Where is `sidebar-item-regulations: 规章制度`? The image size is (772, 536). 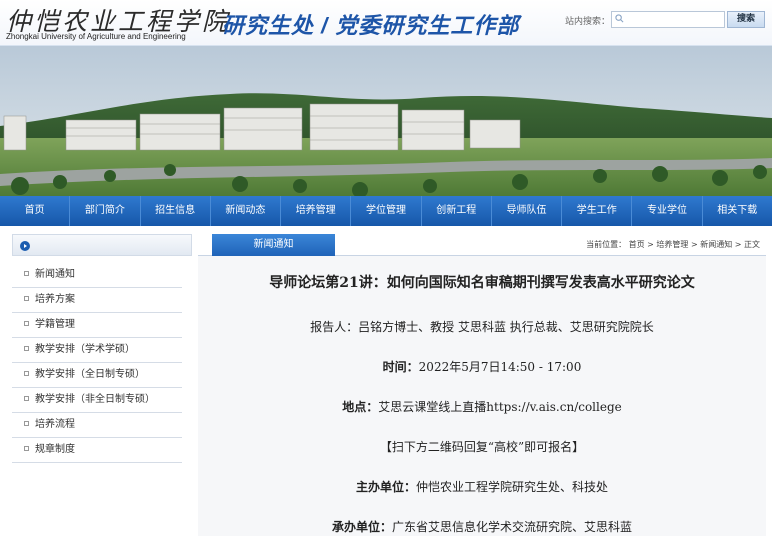
sidebar-item-regulations: 规章制度 is located at coordinates (97, 450).